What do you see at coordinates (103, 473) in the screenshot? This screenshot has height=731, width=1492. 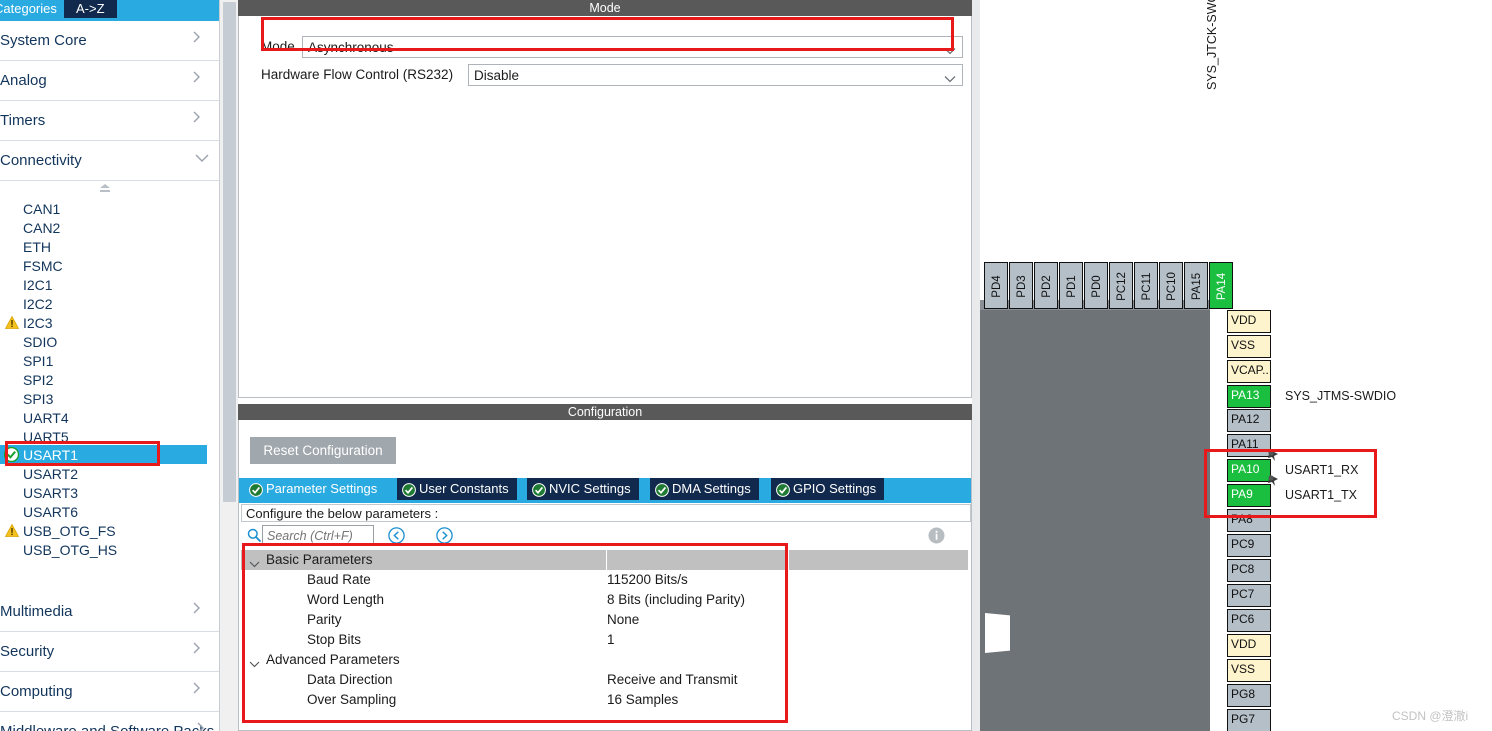 I see `sidebar-item-usart2: USART2` at bounding box center [103, 473].